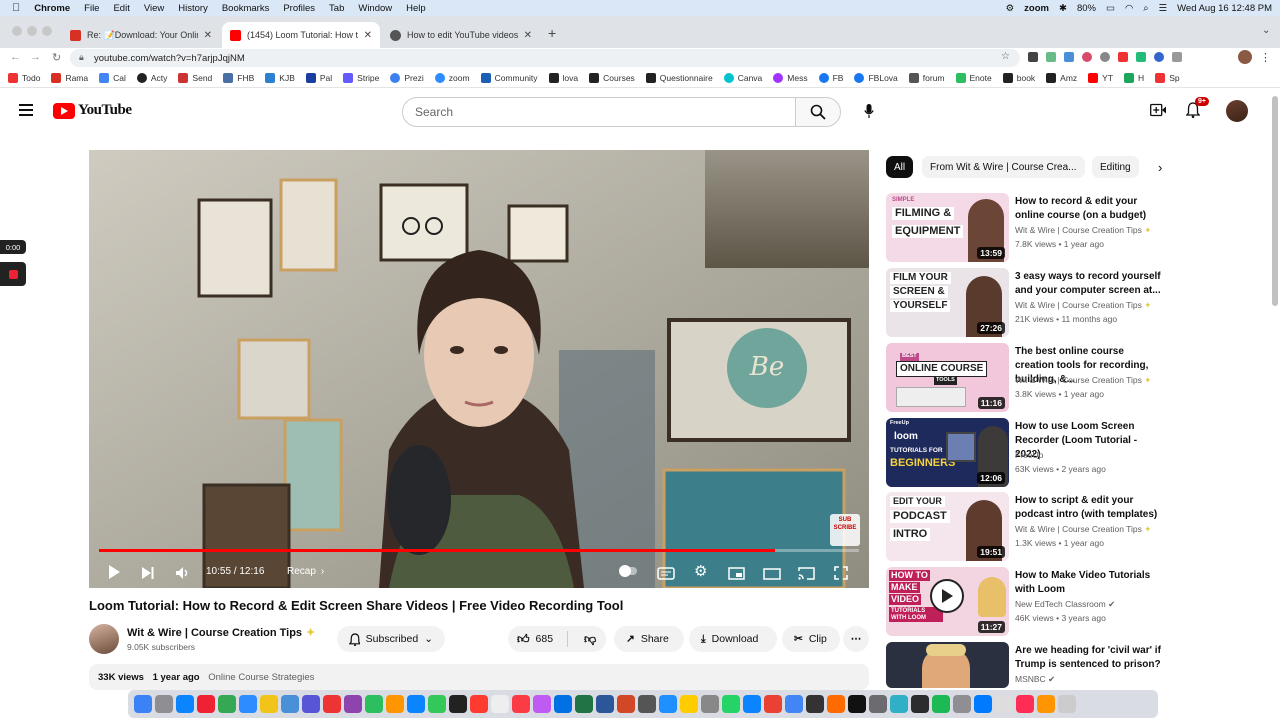 This screenshot has height=720, width=1280. Describe the element at coordinates (336, 8) in the screenshot. I see `menu-tab: Tab` at that location.